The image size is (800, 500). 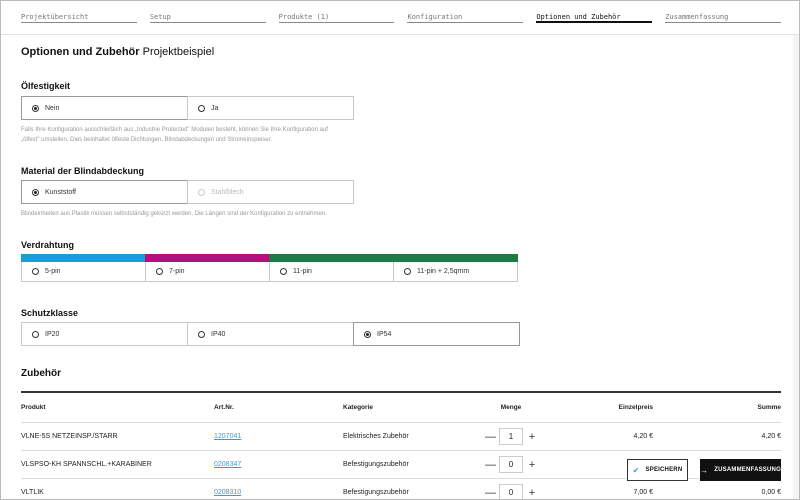 What do you see at coordinates (69, 436) in the screenshot?
I see `cell-produkt: VLNE-5S NETZEINSP./STARR` at bounding box center [69, 436].